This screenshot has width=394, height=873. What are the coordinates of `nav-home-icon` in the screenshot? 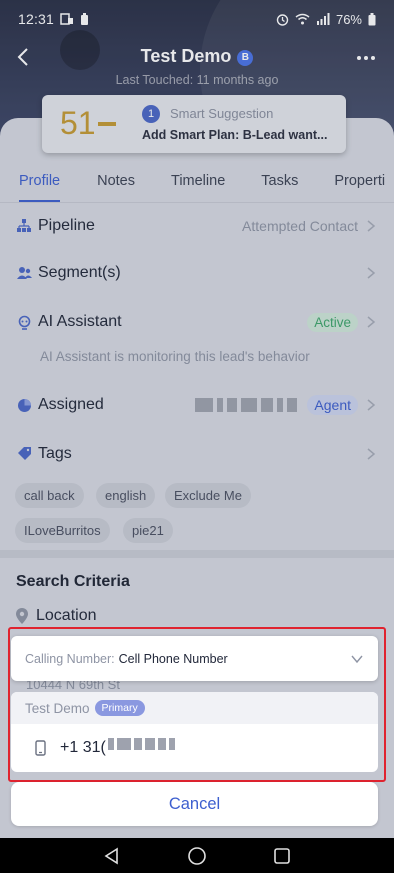 It's located at (197, 856).